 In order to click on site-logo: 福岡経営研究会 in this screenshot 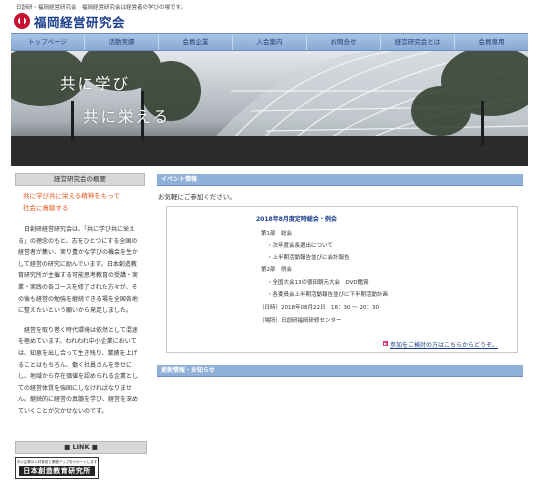, I will do `click(69, 21)`.